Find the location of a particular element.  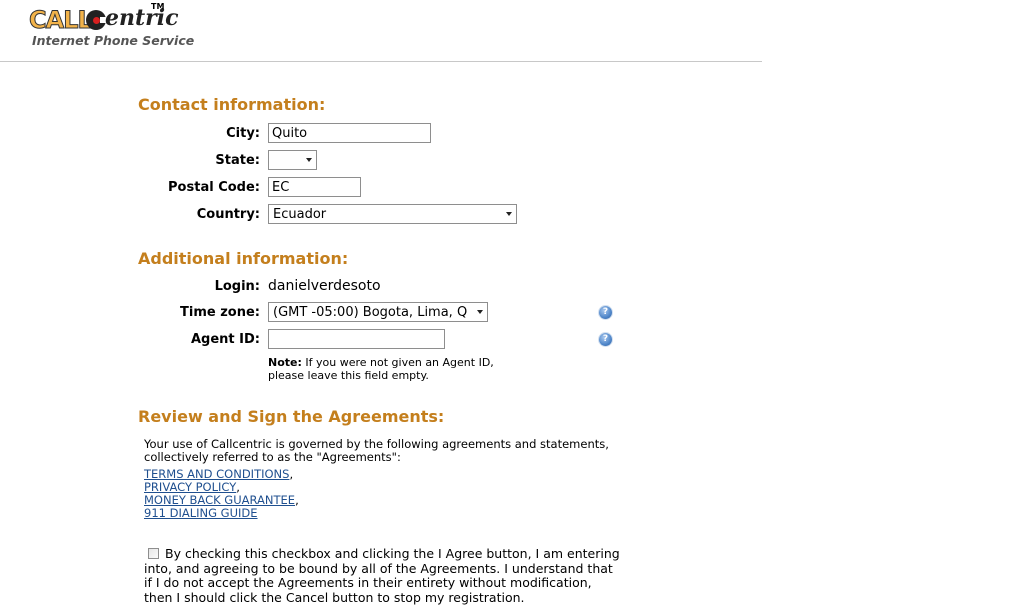

country-selected-value: Ecuador is located at coordinates (300, 214).